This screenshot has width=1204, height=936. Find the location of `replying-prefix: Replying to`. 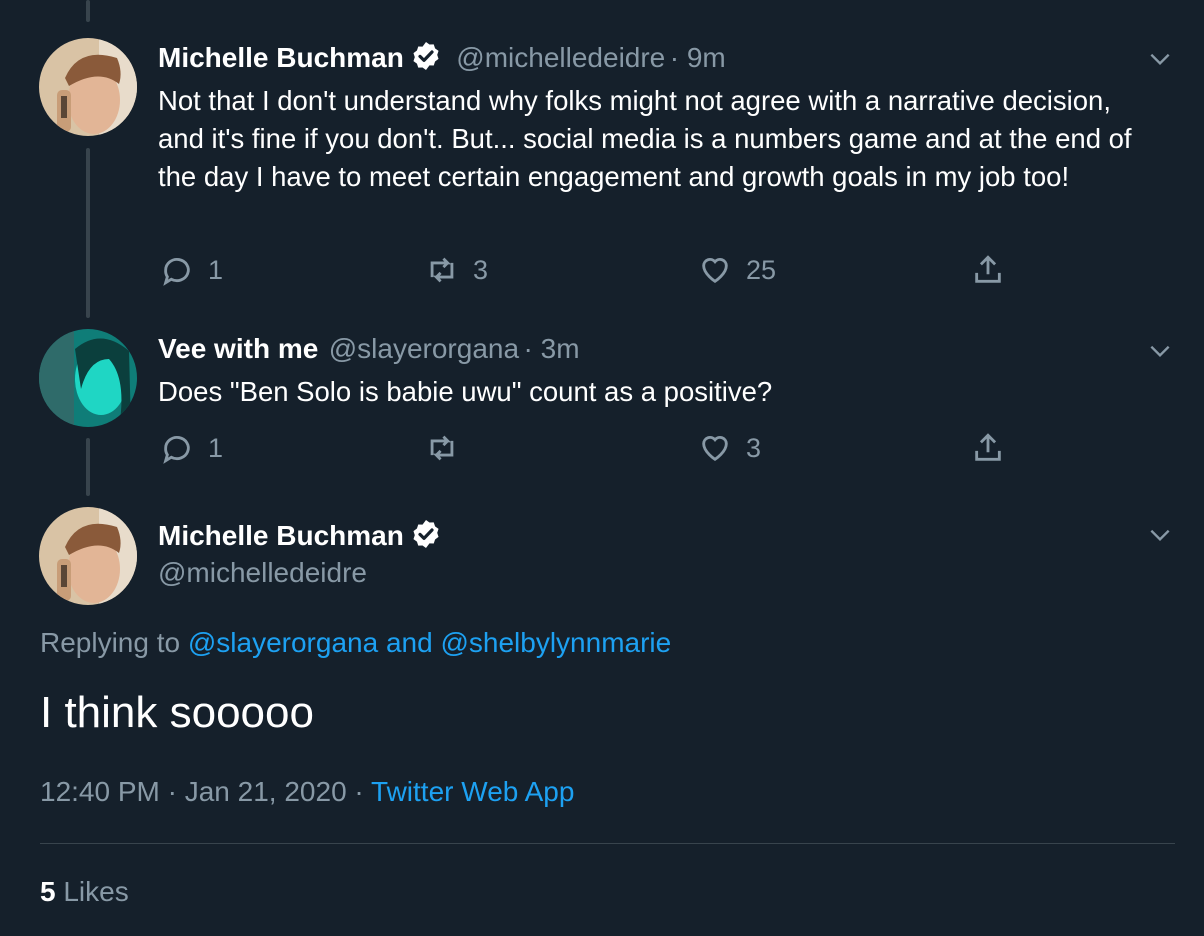

replying-prefix: Replying to is located at coordinates (110, 642).